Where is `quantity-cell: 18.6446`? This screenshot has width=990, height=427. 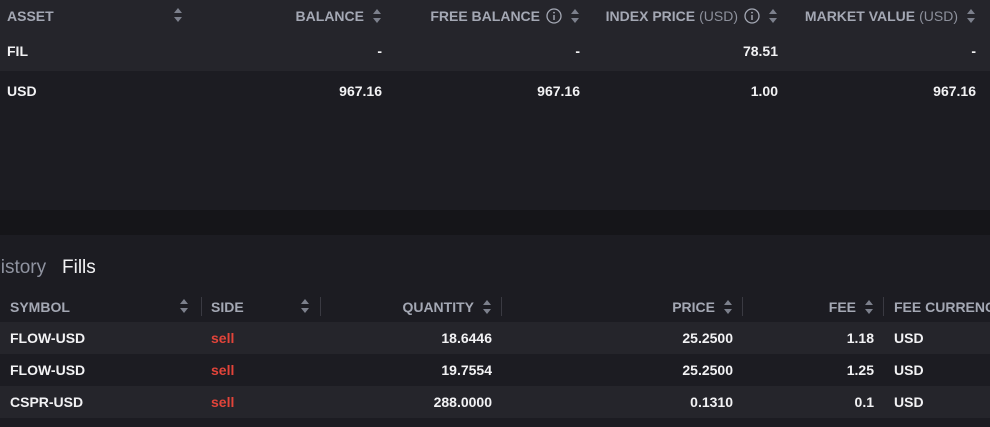 quantity-cell: 18.6446 is located at coordinates (466, 338).